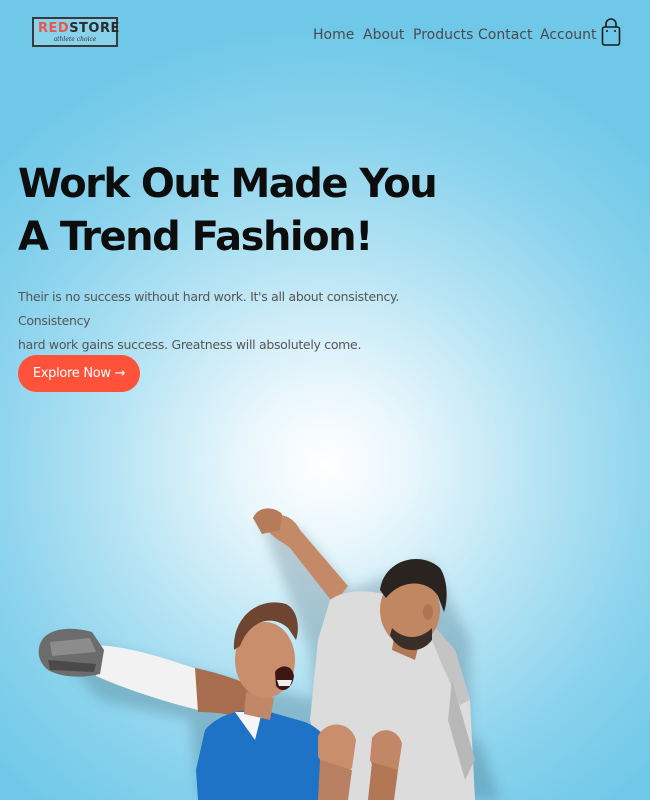 This screenshot has width=650, height=800. What do you see at coordinates (505, 35) in the screenshot?
I see `nav-item-contact: Contact` at bounding box center [505, 35].